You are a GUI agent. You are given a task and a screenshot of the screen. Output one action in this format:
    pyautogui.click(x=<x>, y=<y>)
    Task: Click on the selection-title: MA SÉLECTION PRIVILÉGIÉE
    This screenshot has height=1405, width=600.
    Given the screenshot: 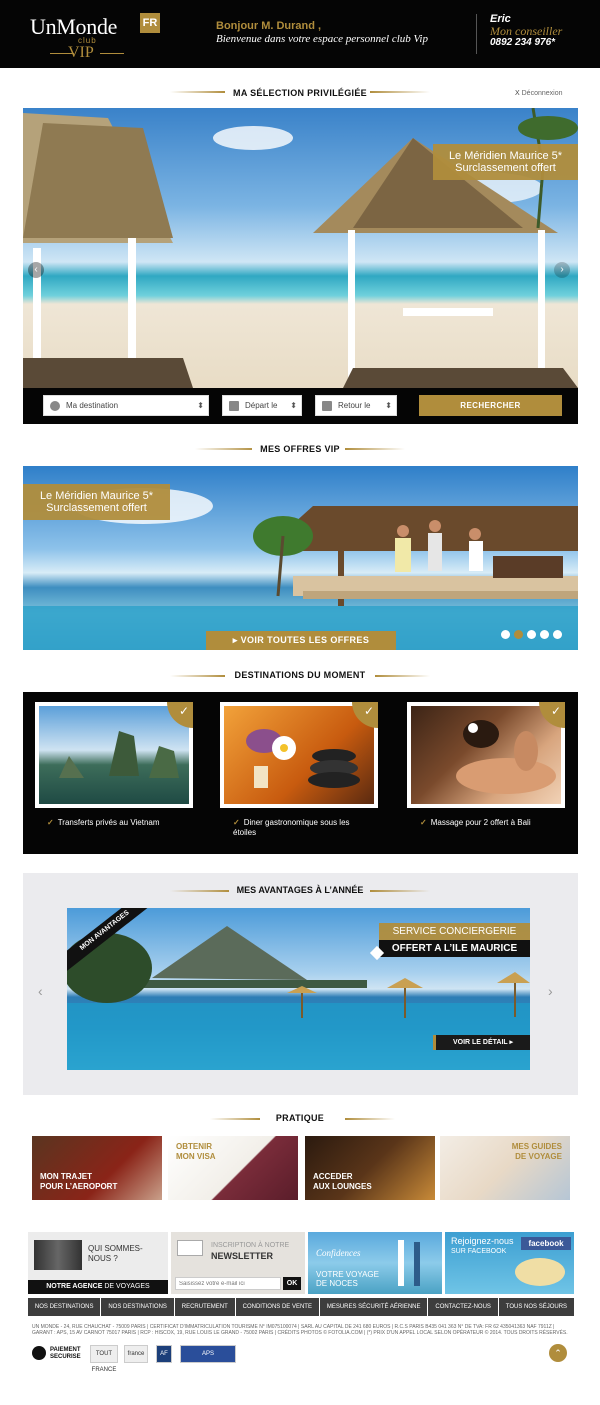 What is the action you would take?
    pyautogui.click(x=300, y=93)
    